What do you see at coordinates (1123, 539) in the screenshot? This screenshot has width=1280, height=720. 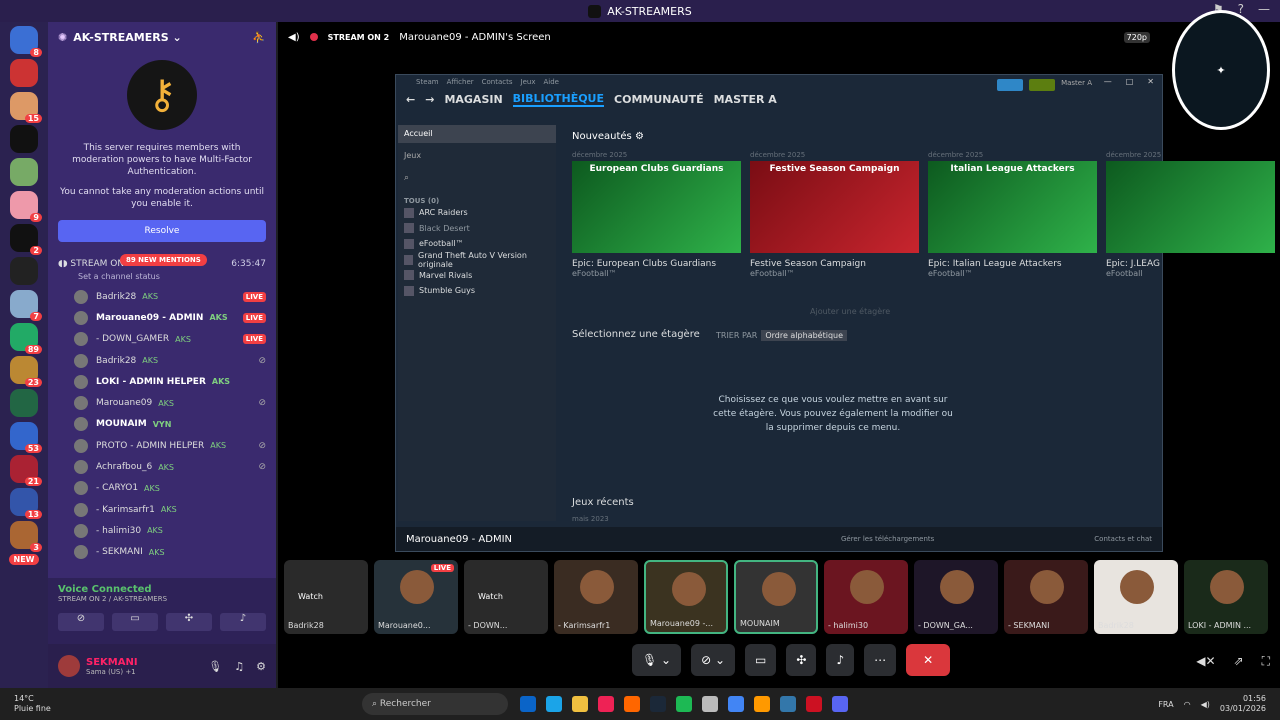 I see `contacts-link: Contacts et chat` at bounding box center [1123, 539].